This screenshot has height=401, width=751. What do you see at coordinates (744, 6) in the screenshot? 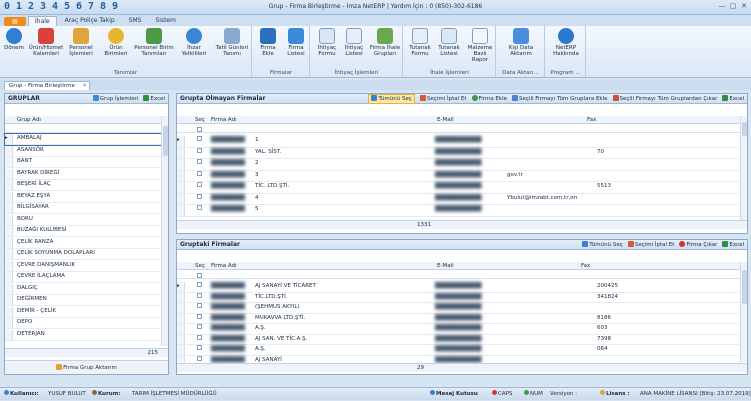
I see `close-icon: ✕` at bounding box center [744, 6].